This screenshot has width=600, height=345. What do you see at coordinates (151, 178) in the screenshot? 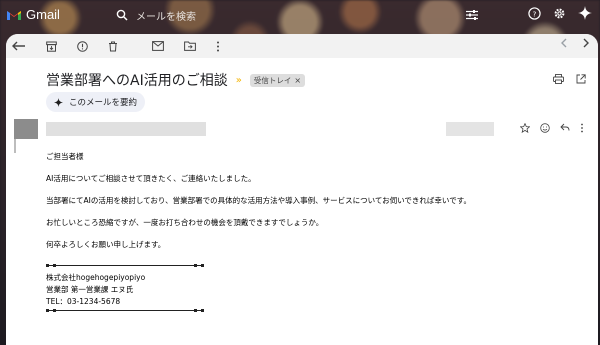
I see `body-paragraph-1: AI活用についてご相談させて頂きたく、ご連絡いたしました。` at bounding box center [151, 178].